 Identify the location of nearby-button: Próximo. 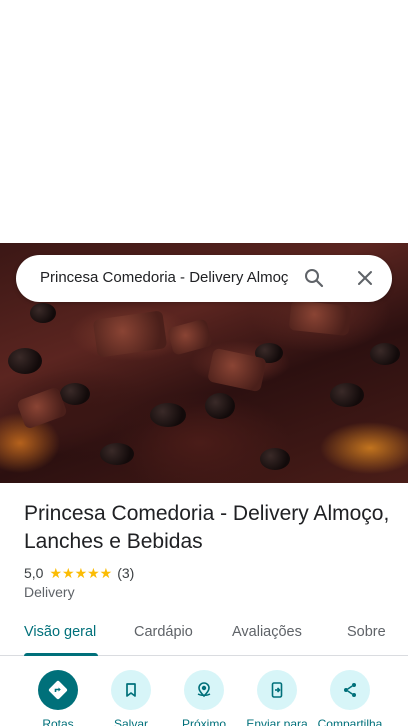
(204, 698).